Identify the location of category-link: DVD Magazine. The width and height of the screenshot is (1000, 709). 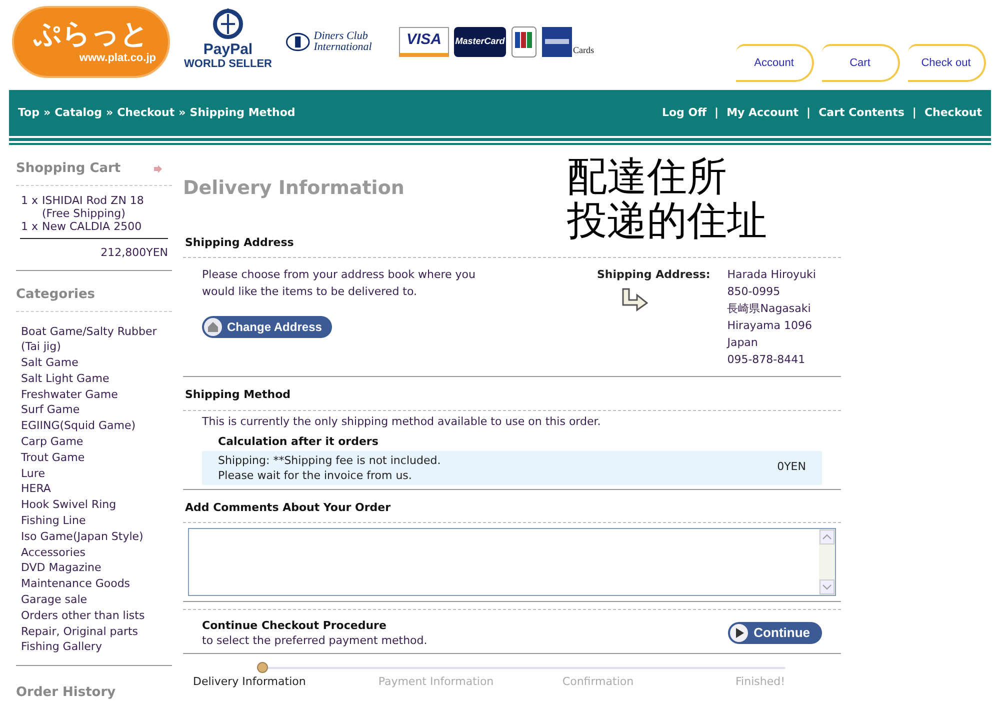
(94, 568).